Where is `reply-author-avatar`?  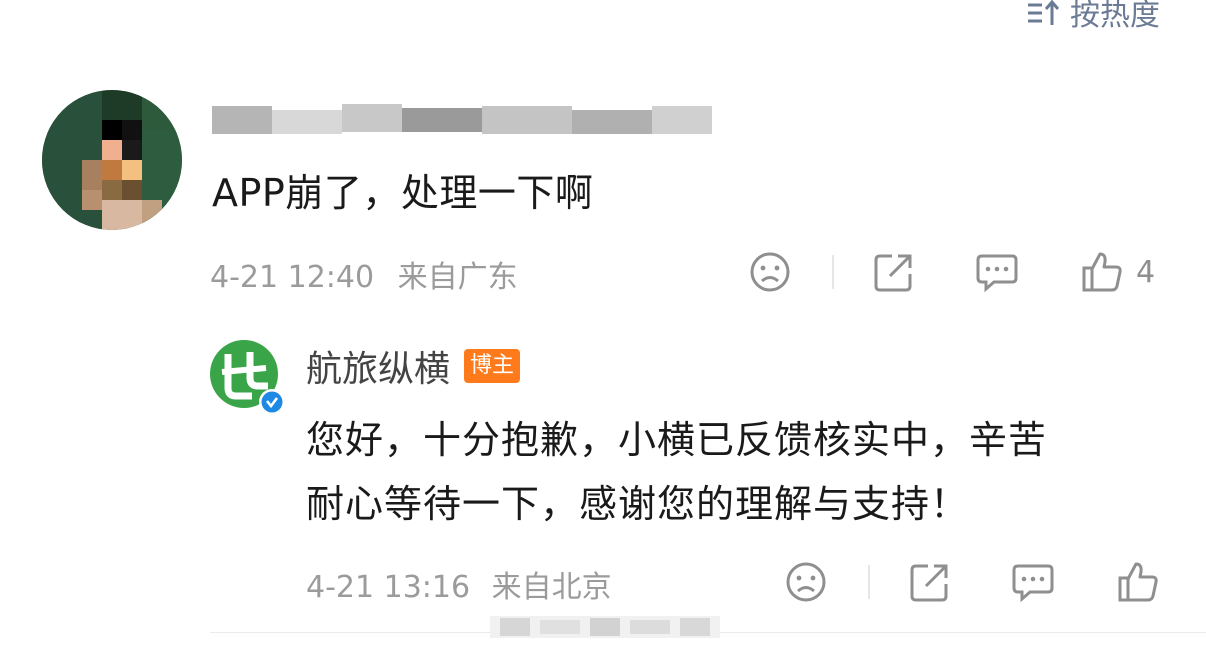
reply-author-avatar is located at coordinates (248, 378).